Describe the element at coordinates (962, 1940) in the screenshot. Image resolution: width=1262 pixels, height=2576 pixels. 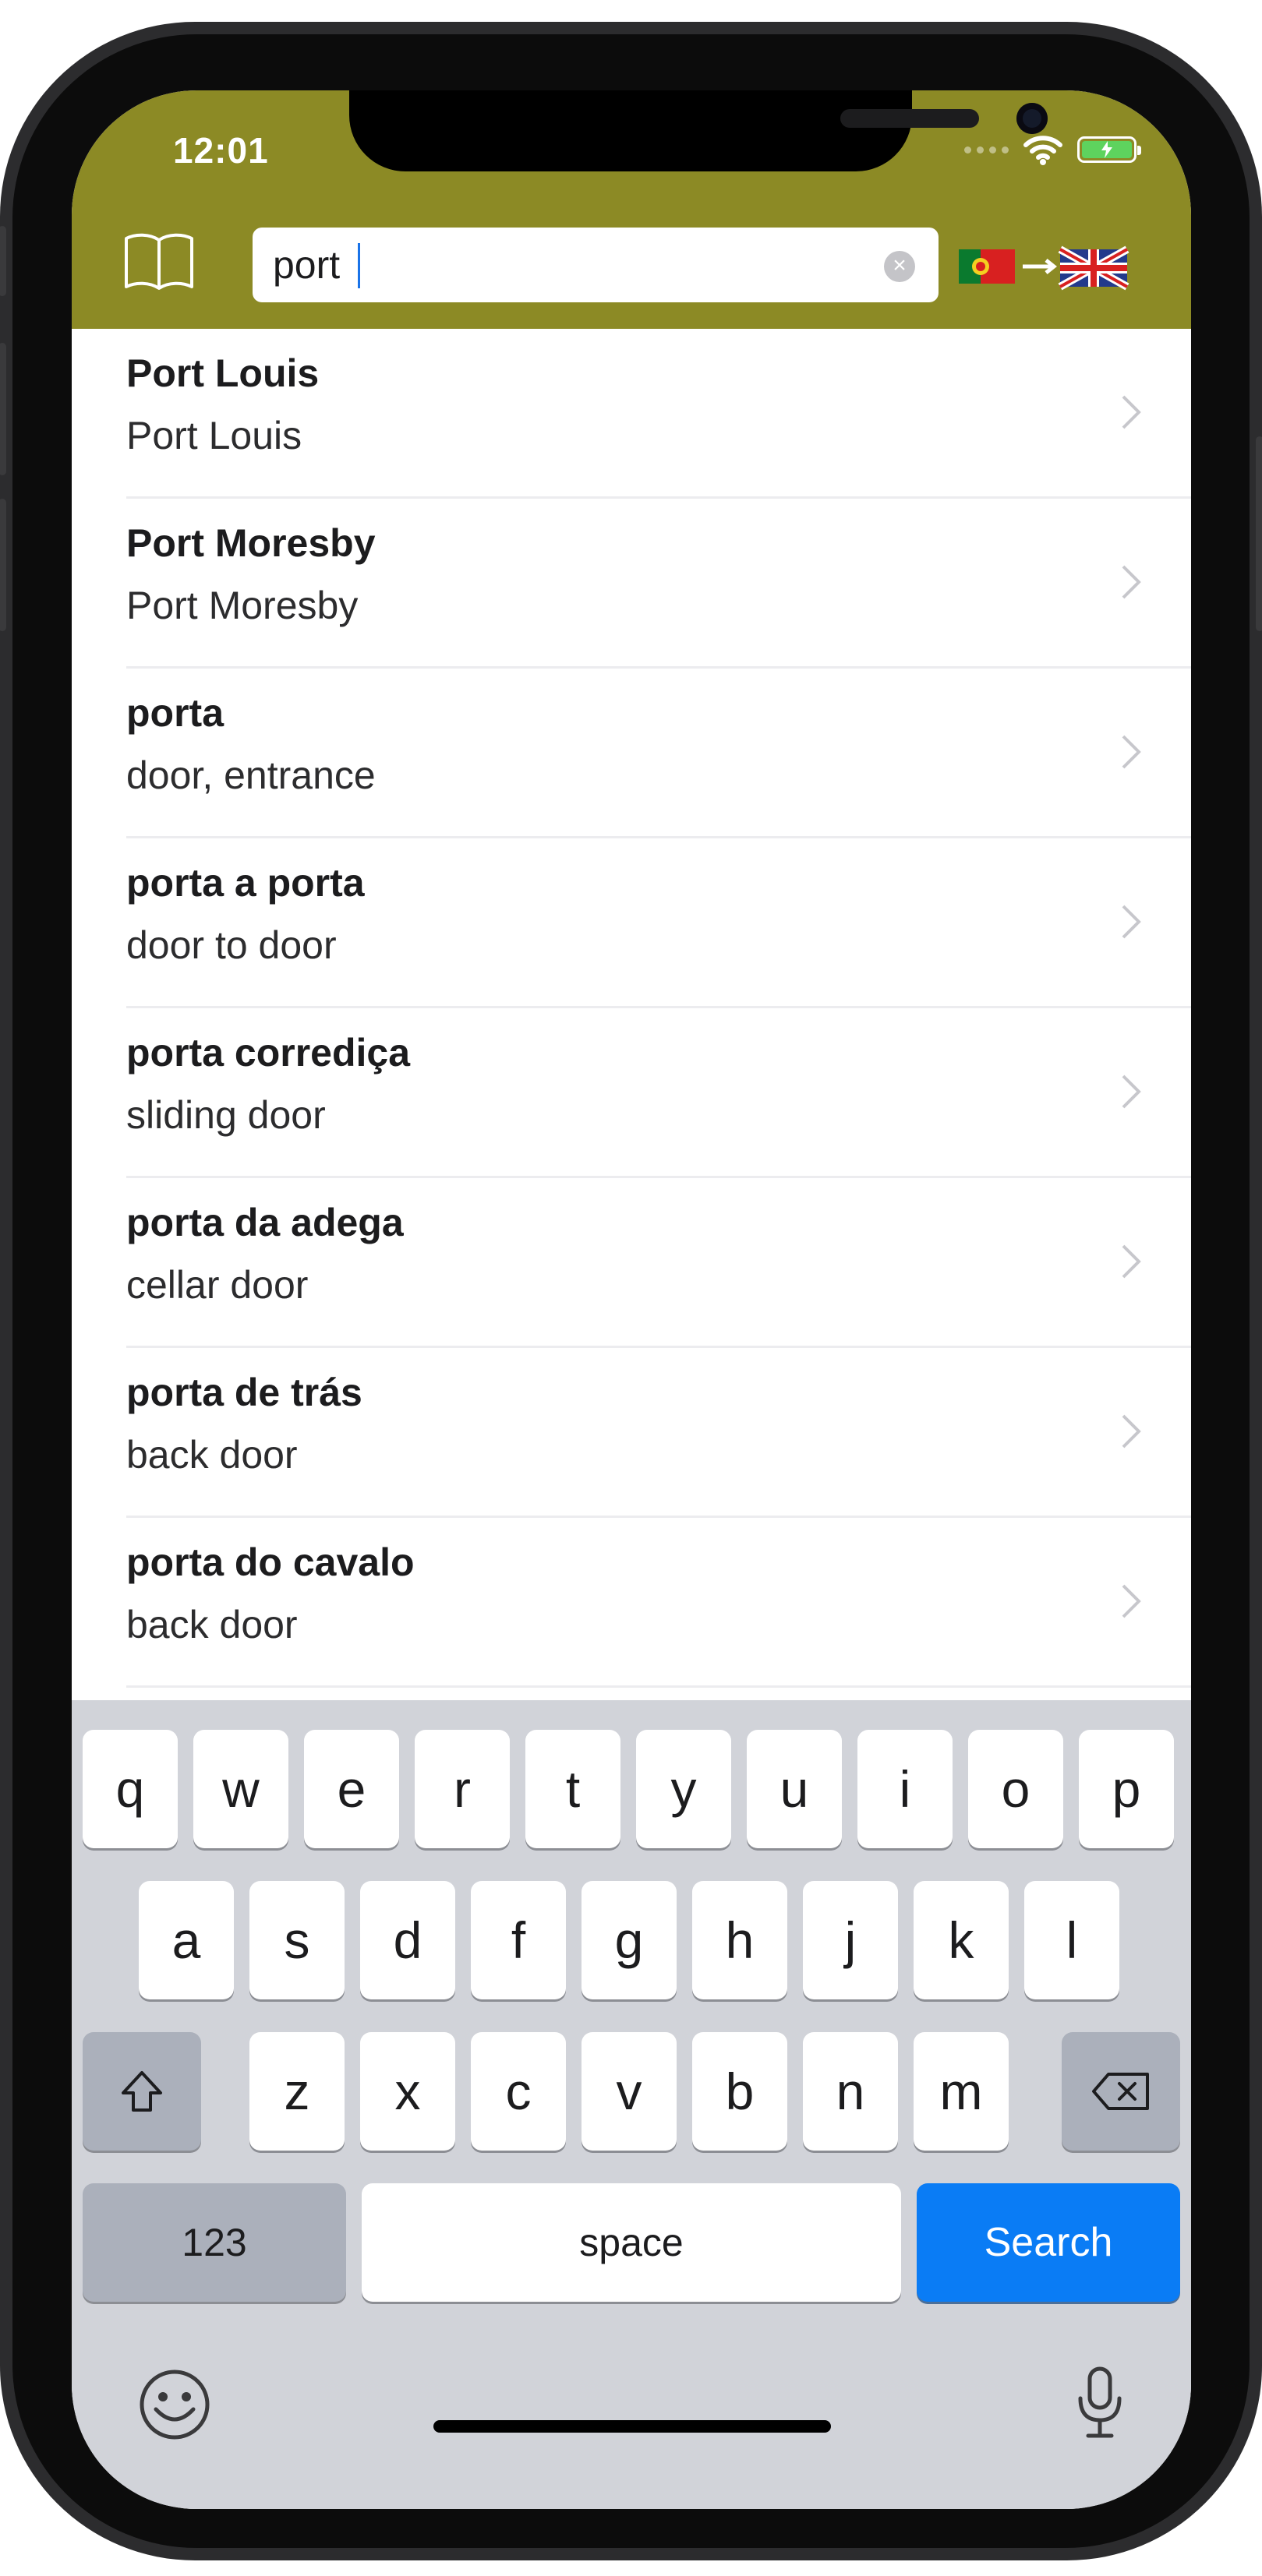
I see `key-k: k` at that location.